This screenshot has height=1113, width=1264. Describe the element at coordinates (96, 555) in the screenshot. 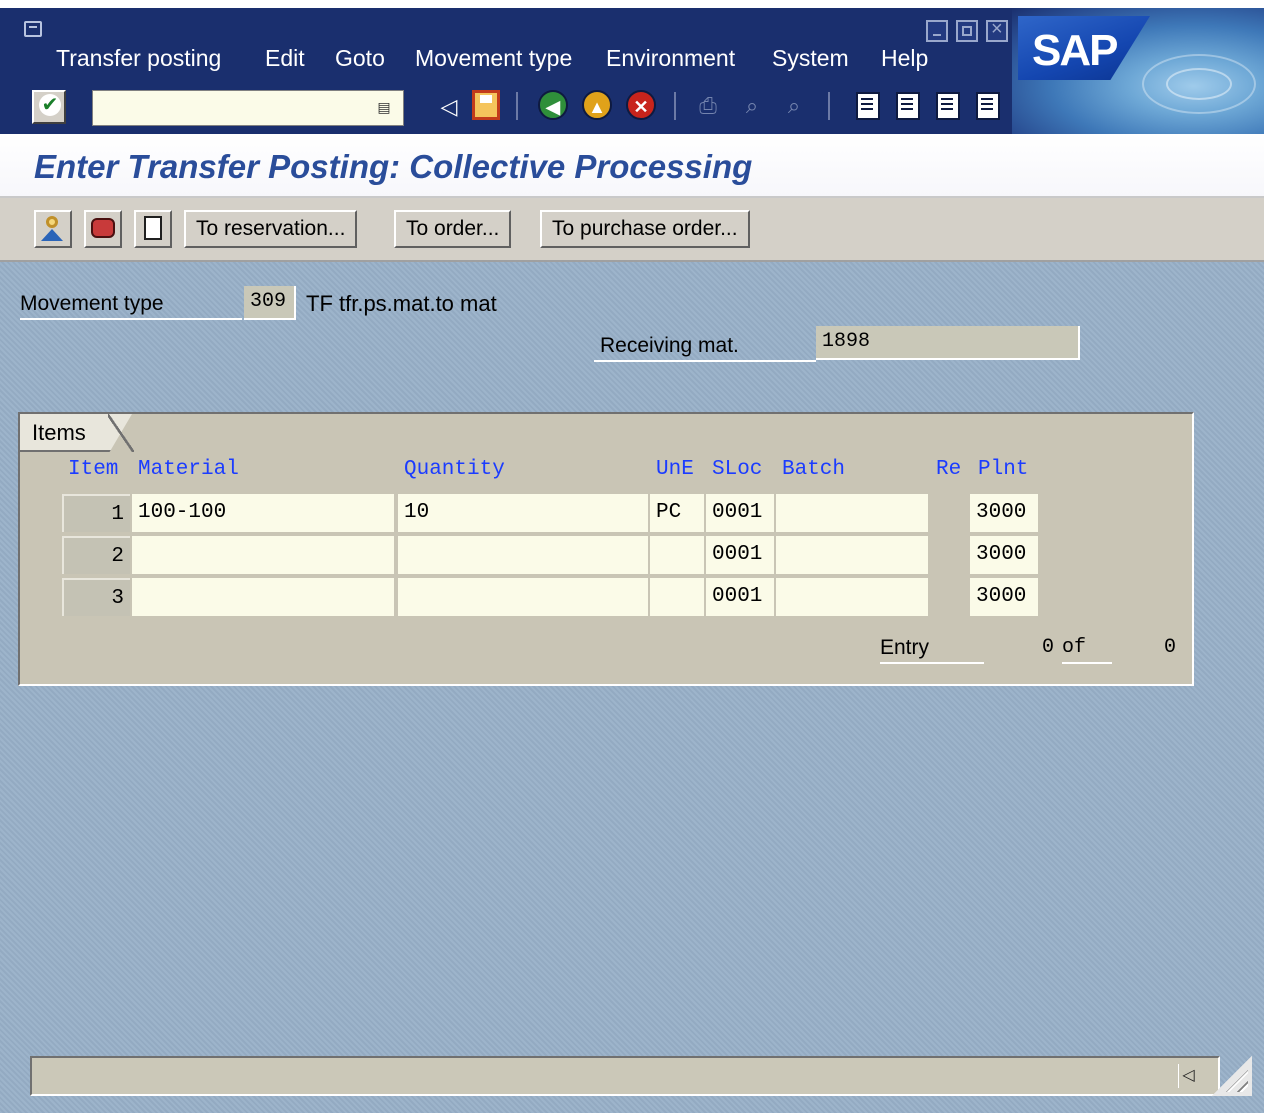

I see `row-number: 2` at that location.